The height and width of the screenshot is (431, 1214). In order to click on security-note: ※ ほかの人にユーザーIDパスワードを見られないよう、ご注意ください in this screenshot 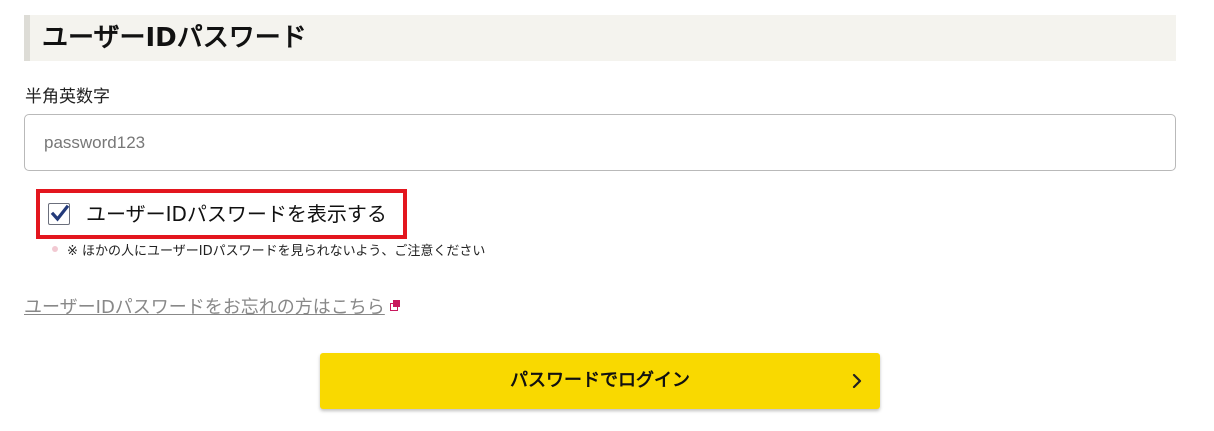, I will do `click(269, 249)`.